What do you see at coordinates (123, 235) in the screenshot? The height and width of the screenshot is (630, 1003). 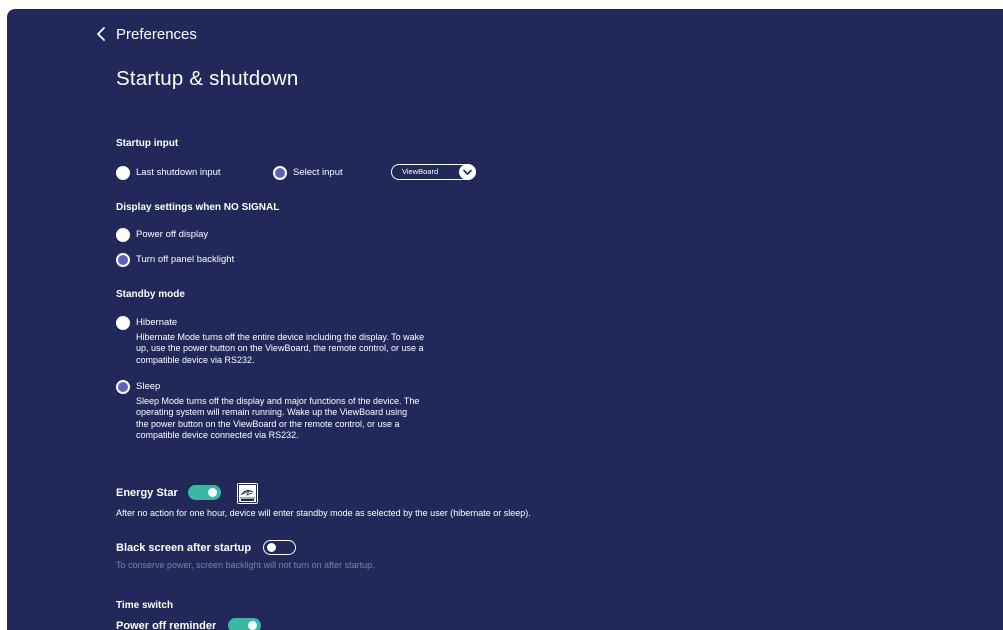 I see `radio-power-off-display` at bounding box center [123, 235].